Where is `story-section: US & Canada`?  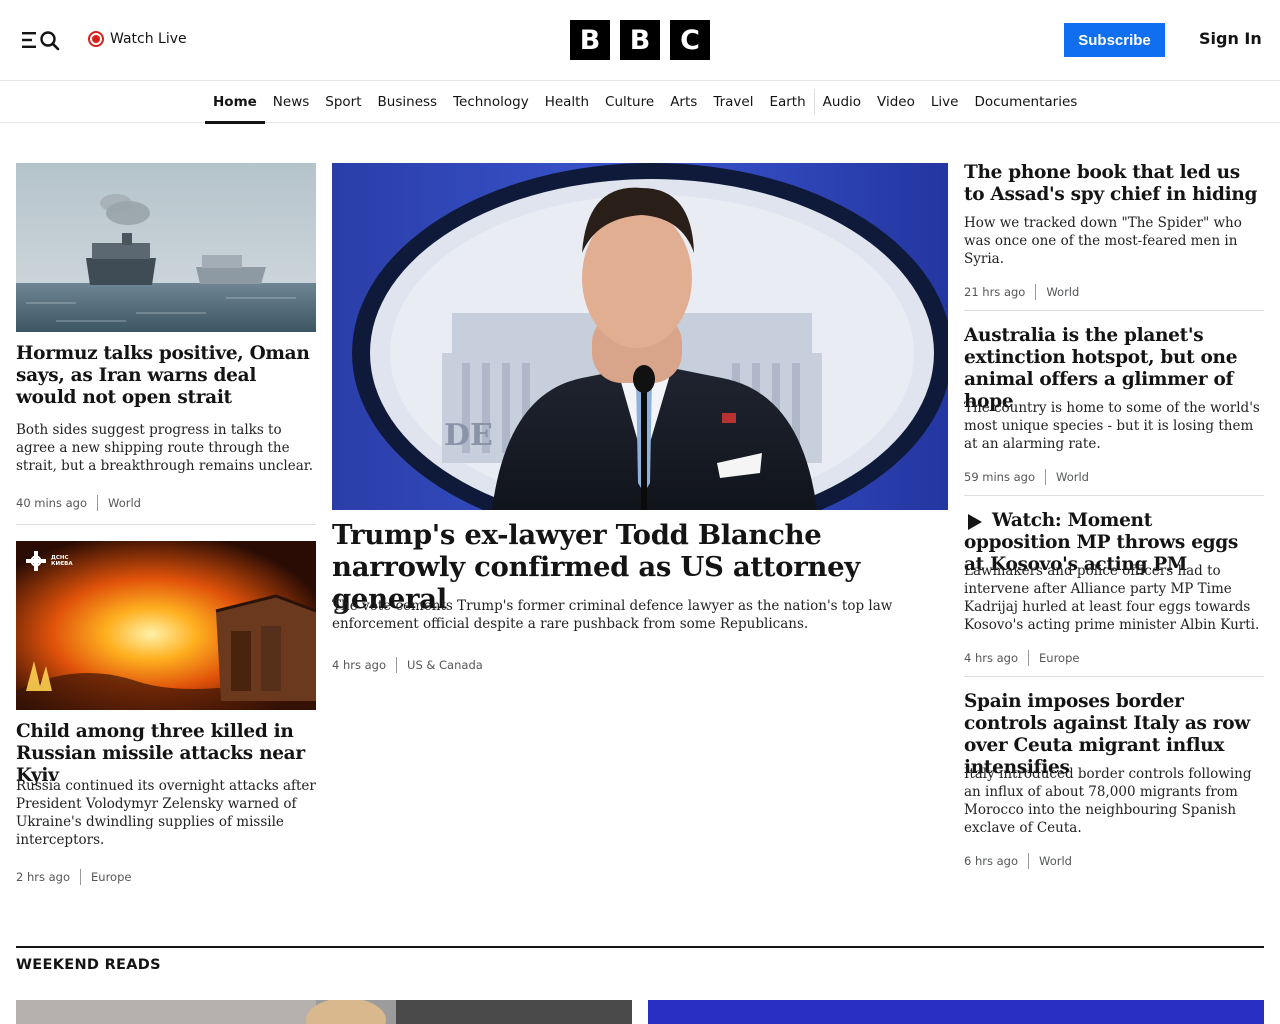
story-section: US & Canada is located at coordinates (445, 665).